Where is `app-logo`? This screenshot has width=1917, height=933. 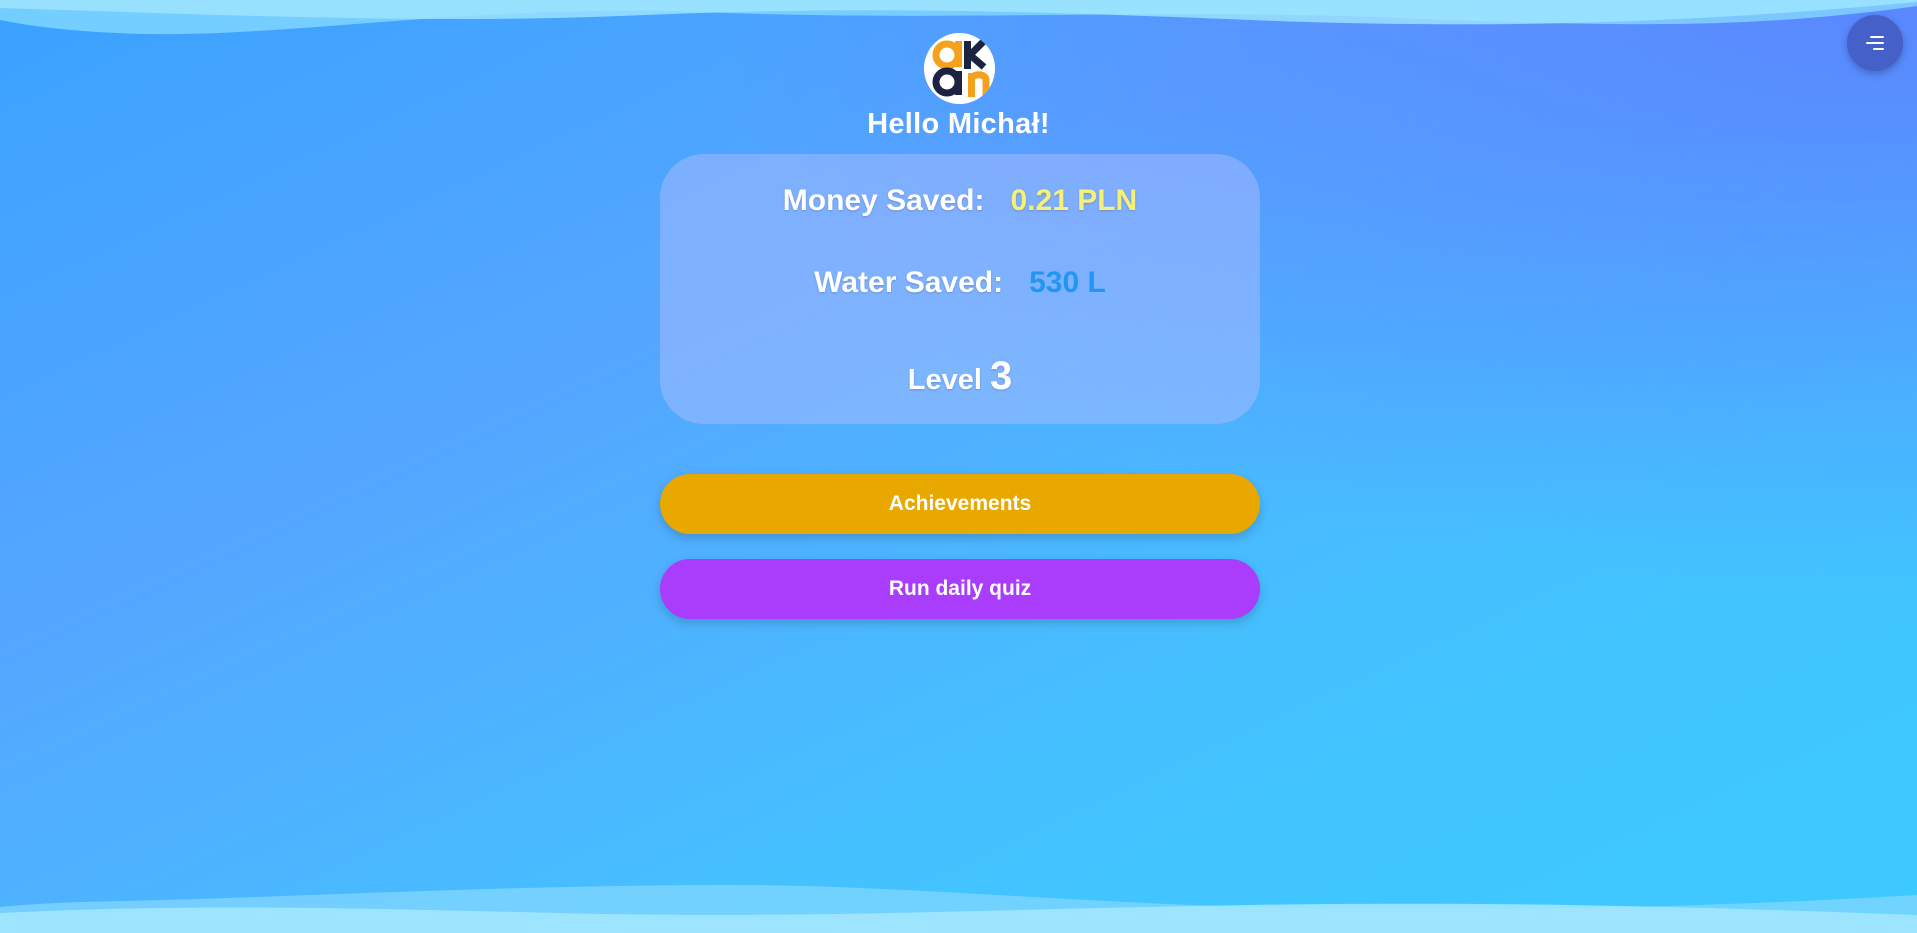 app-logo is located at coordinates (959, 68).